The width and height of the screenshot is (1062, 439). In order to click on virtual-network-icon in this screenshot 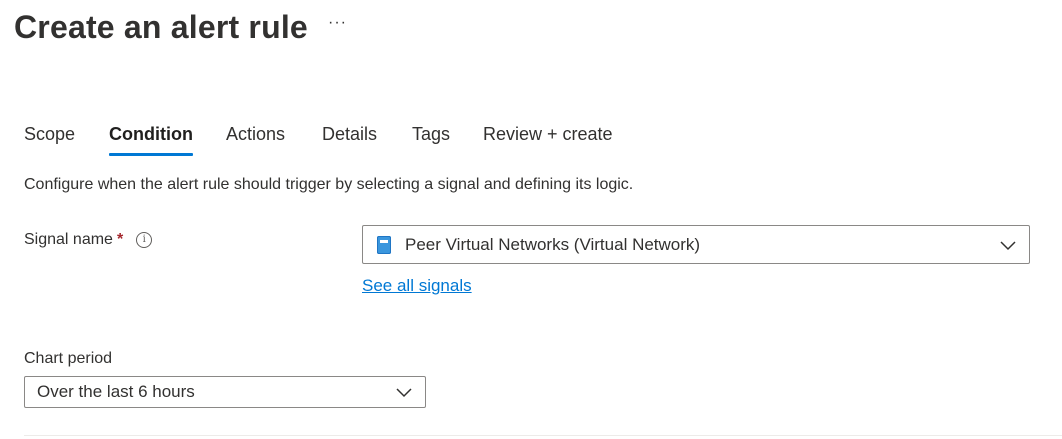, I will do `click(384, 244)`.